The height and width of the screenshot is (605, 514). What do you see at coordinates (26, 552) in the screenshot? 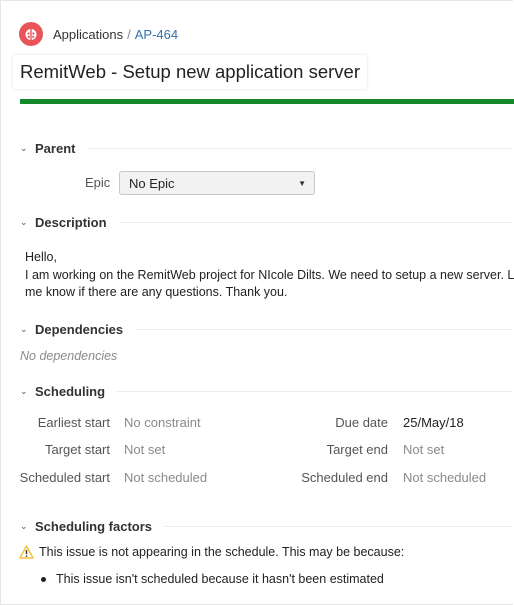
I see `warning-icon` at bounding box center [26, 552].